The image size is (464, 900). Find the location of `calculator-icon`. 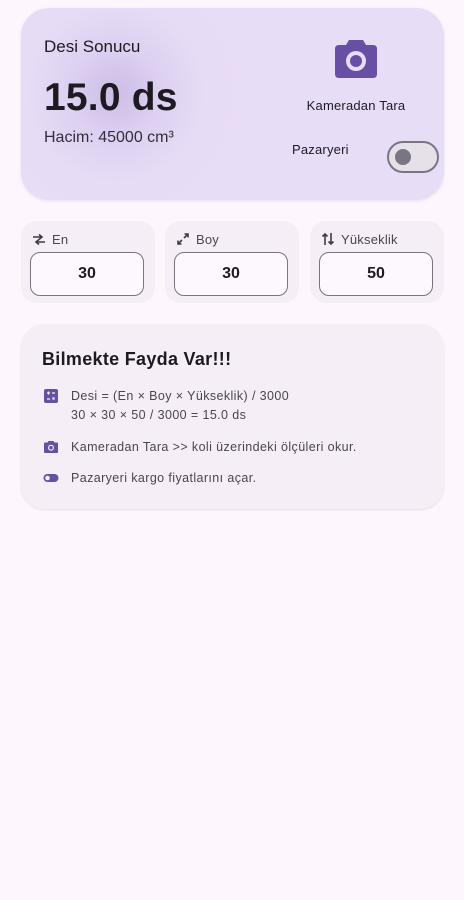

calculator-icon is located at coordinates (51, 396).